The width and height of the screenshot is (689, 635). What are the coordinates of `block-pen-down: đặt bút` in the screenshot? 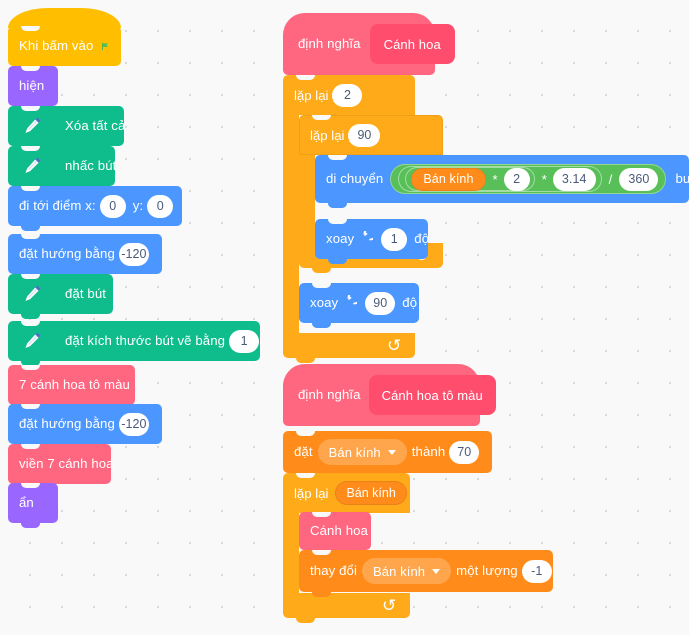 It's located at (60, 296).